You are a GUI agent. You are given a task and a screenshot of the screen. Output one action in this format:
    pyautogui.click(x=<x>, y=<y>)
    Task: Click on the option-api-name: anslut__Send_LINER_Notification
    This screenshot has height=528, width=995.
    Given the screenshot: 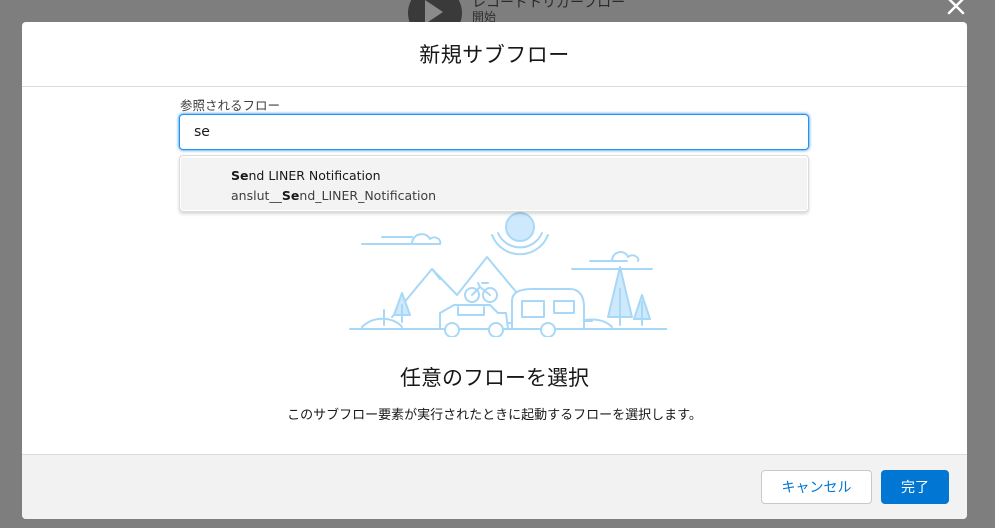 What is the action you would take?
    pyautogui.click(x=334, y=195)
    